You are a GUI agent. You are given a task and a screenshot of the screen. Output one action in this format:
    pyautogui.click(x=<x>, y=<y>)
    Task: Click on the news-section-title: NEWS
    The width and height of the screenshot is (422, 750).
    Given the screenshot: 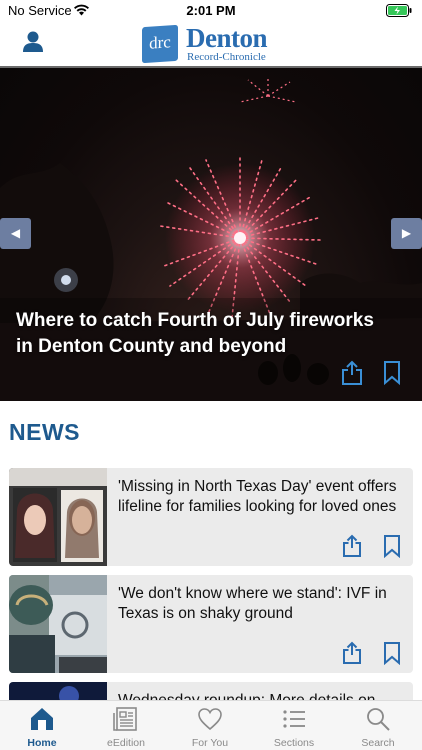 What is the action you would take?
    pyautogui.click(x=44, y=432)
    